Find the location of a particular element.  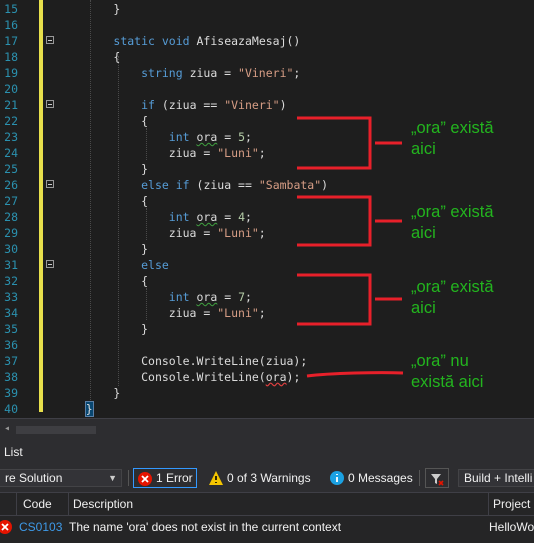

filter-button is located at coordinates (437, 478).